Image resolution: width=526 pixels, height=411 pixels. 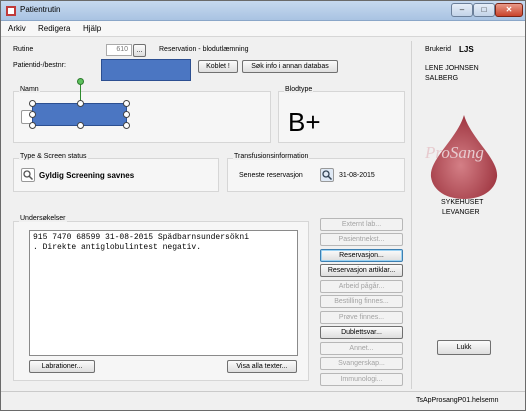 I want to click on resize-handle-s, so click(x=80, y=125).